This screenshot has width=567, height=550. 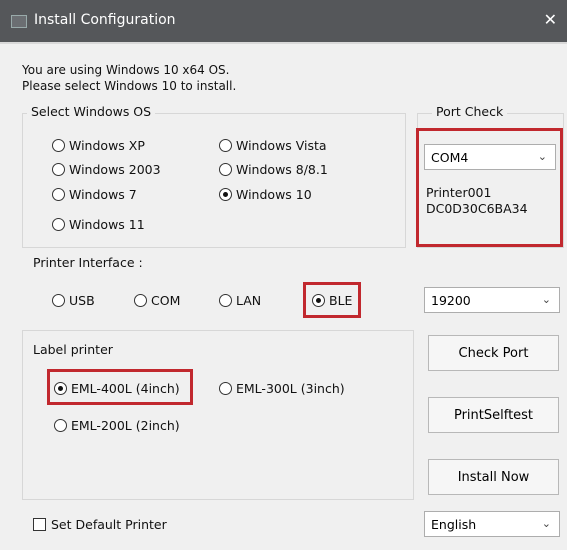 I want to click on checkbox-box, so click(x=39, y=524).